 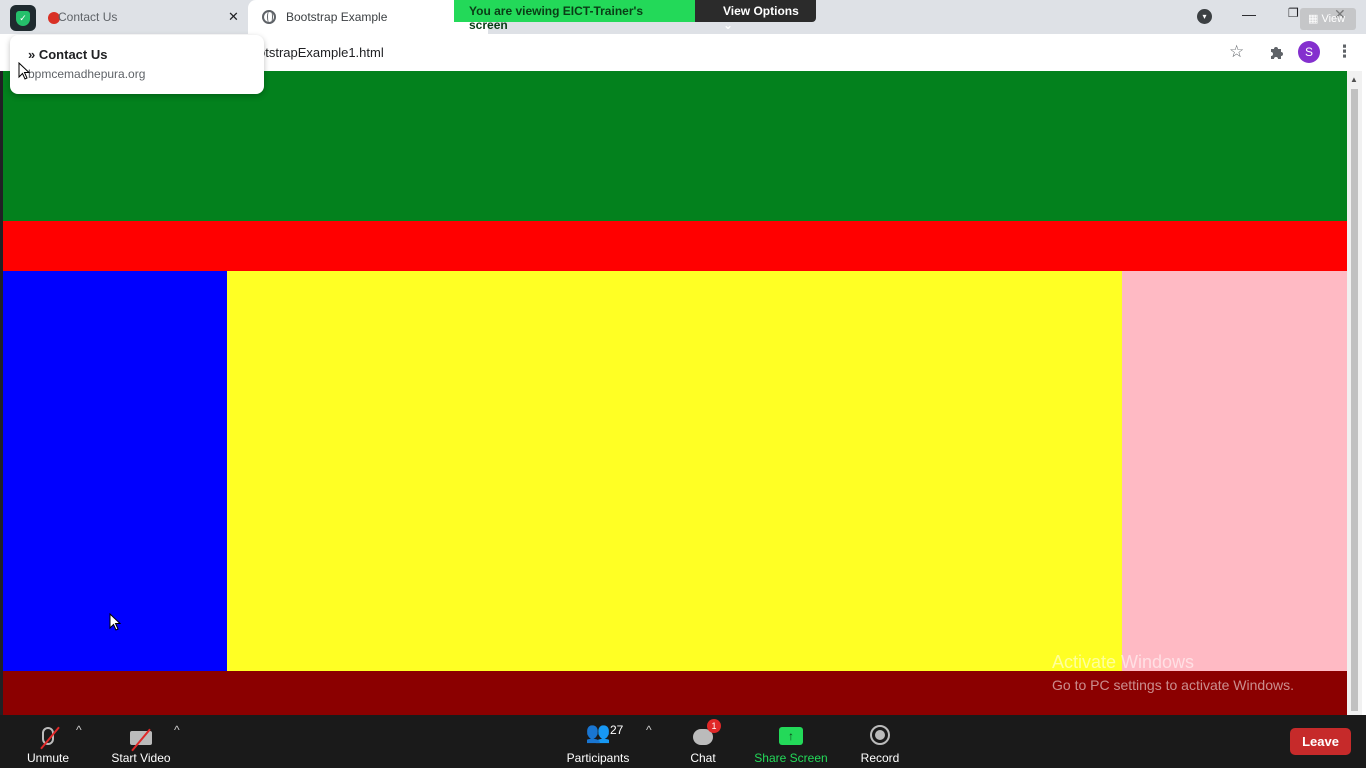 I want to click on leave-button: Leave, so click(x=1320, y=741).